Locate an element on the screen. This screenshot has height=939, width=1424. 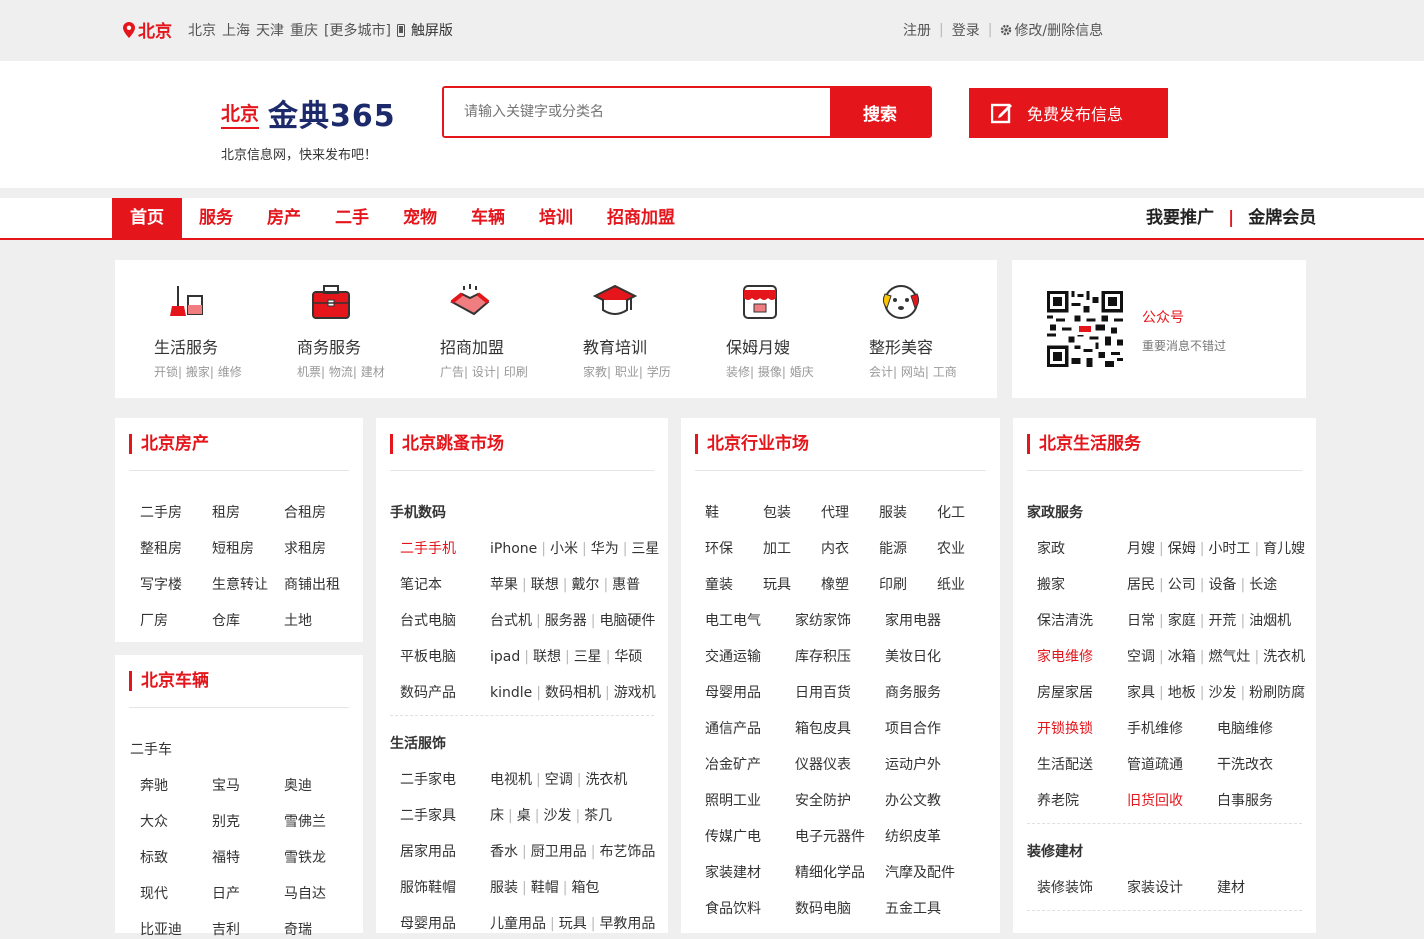
item-link: 燃气灶 is located at coordinates (1229, 657).